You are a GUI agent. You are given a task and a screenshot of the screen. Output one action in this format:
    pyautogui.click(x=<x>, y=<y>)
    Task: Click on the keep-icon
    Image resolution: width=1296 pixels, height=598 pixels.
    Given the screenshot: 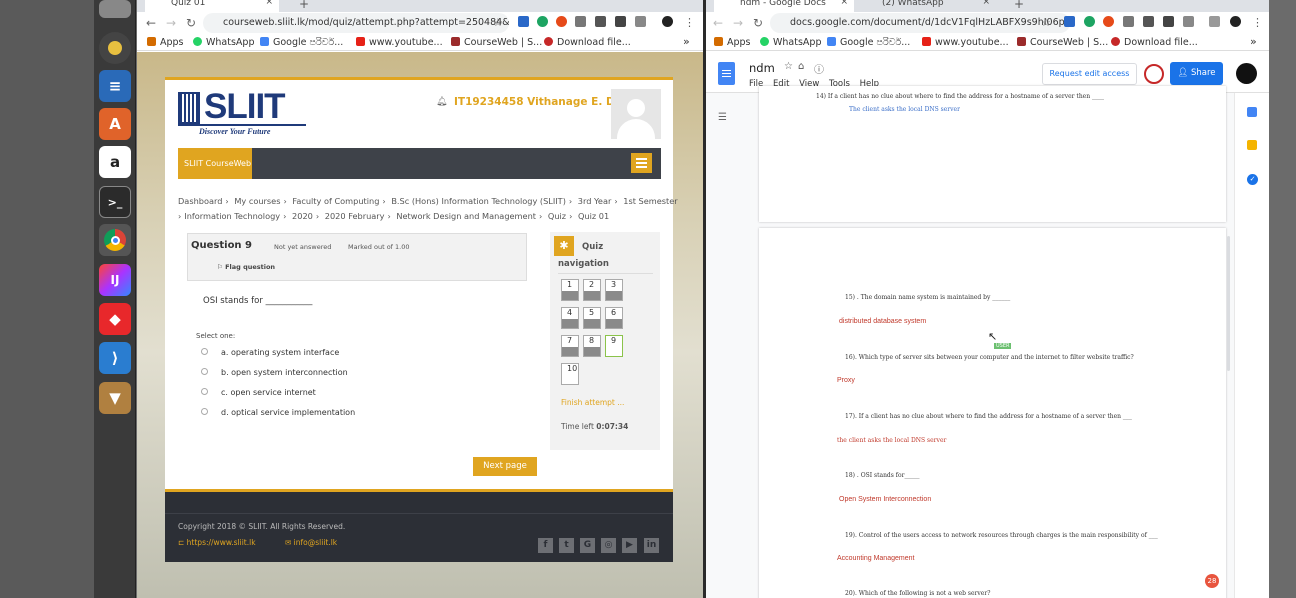 What is the action you would take?
    pyautogui.click(x=1252, y=145)
    